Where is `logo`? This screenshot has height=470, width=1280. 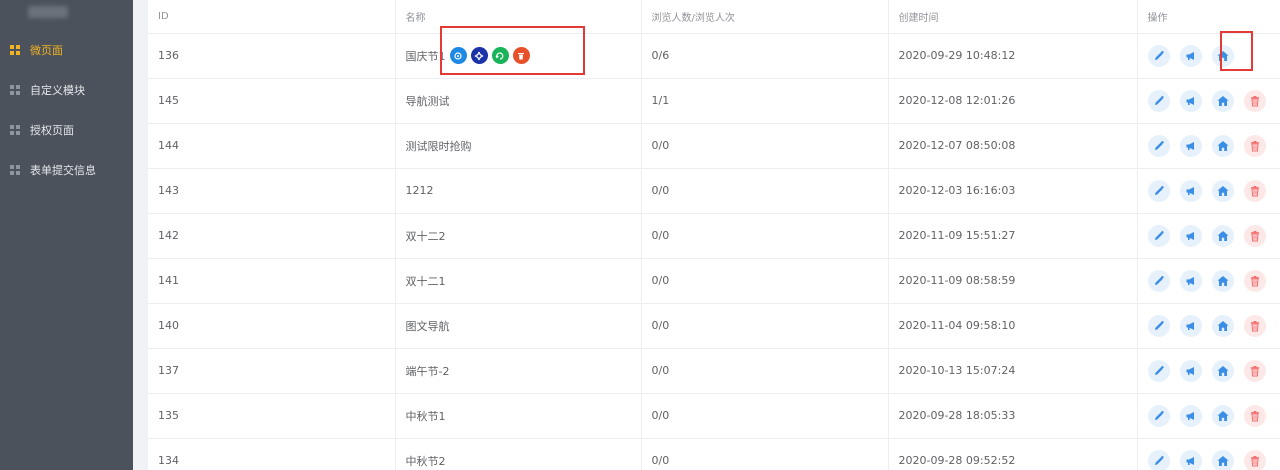
logo is located at coordinates (48, 12).